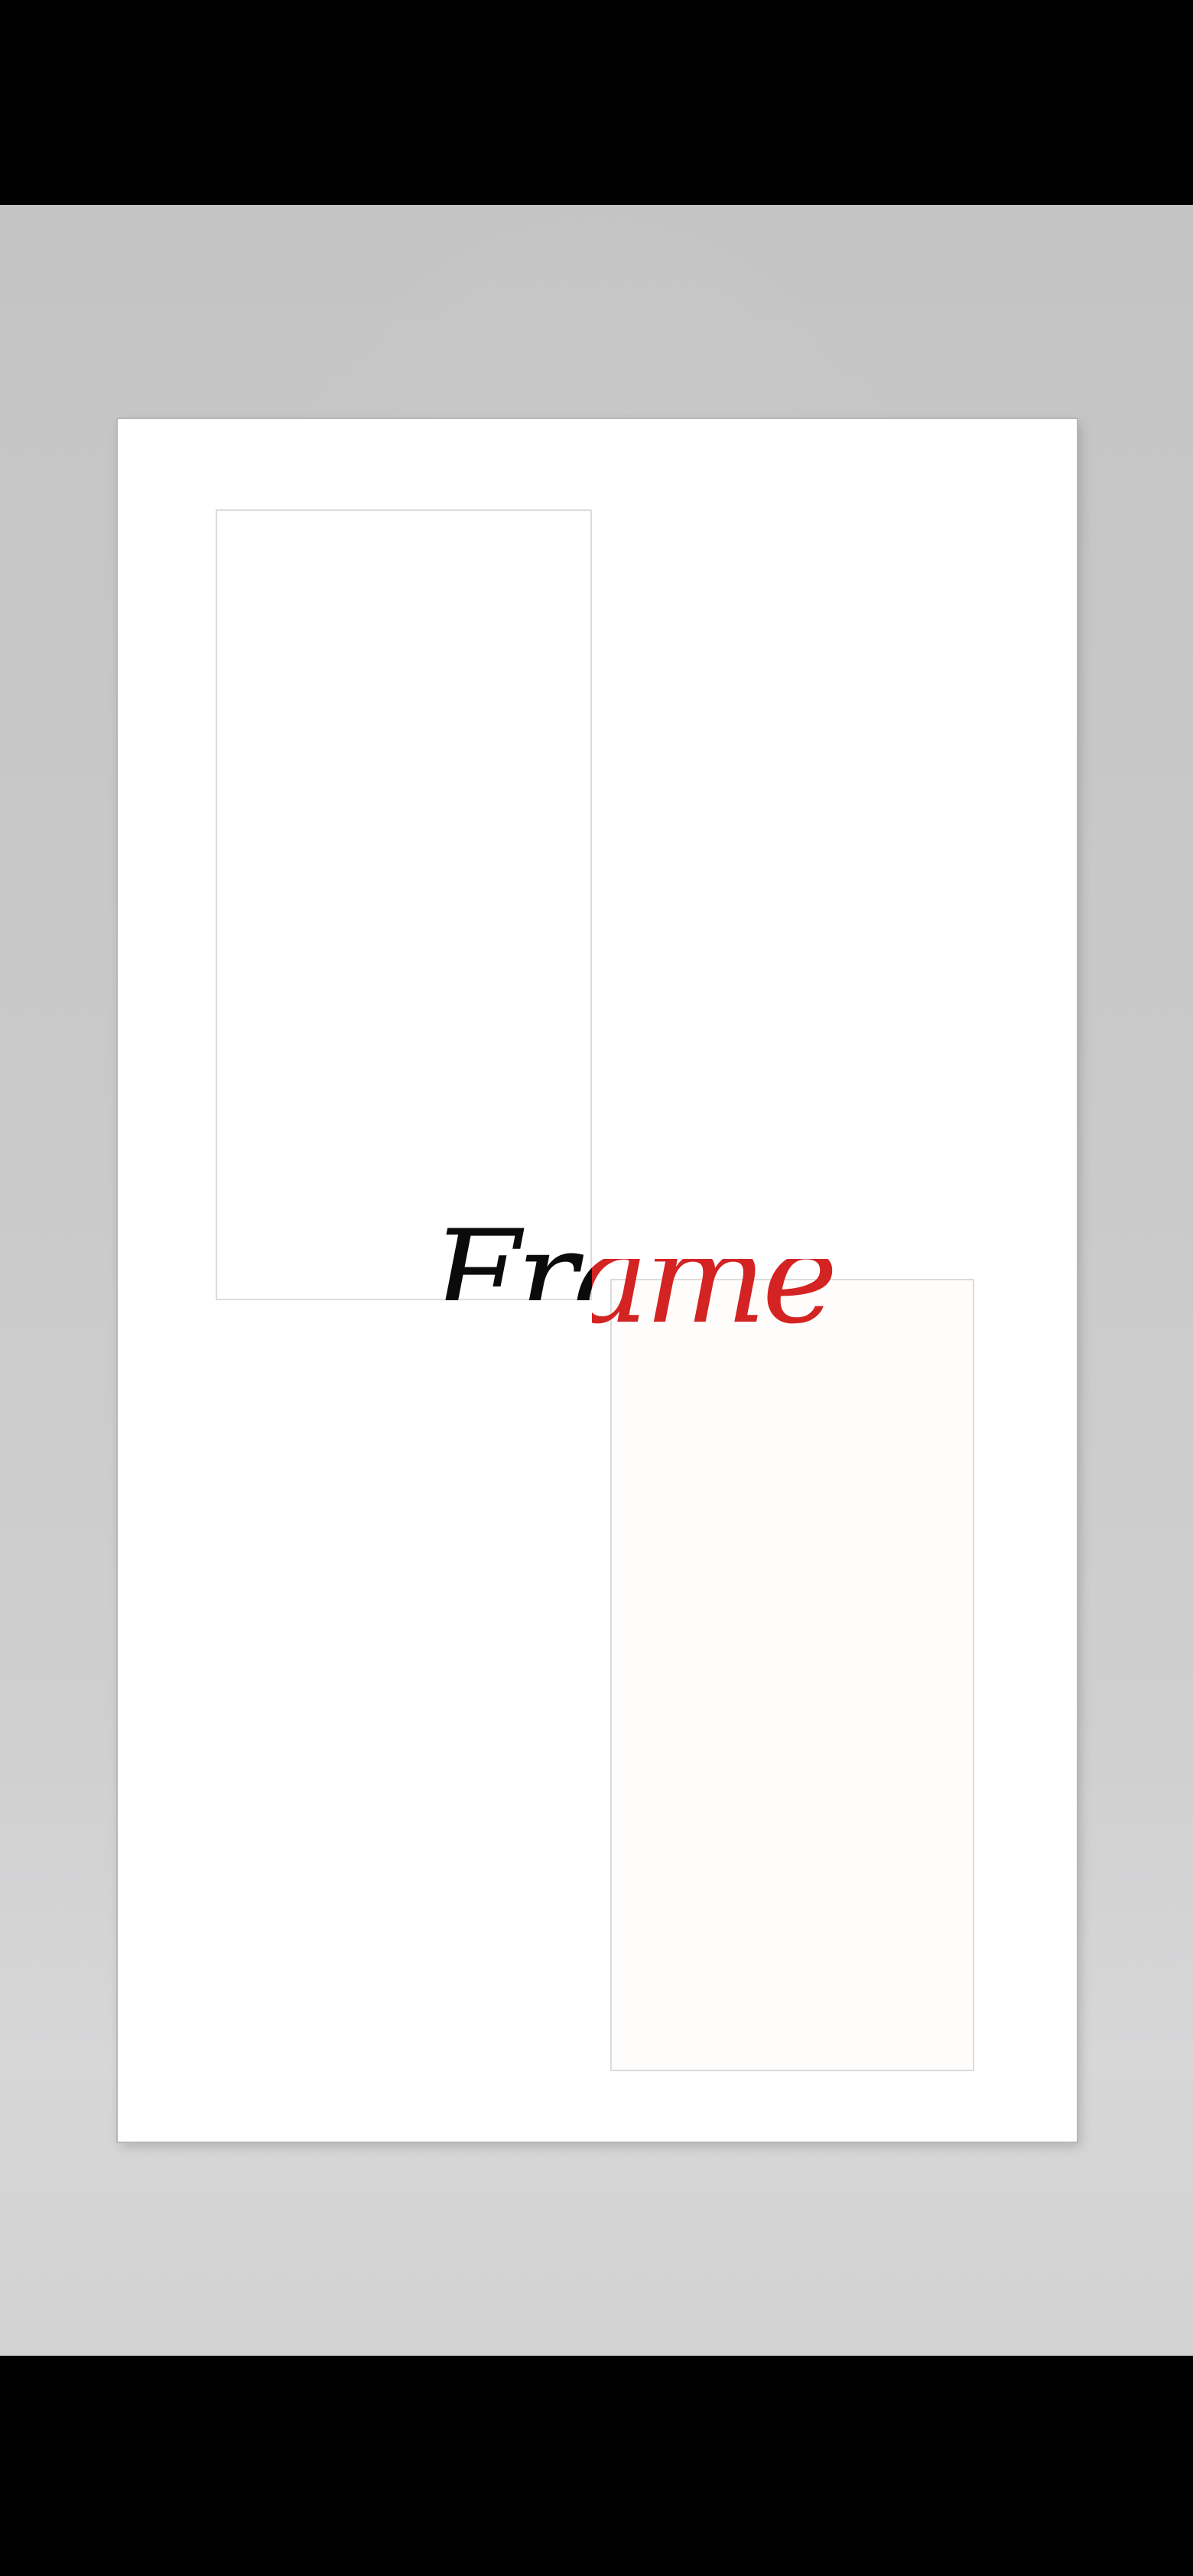 This screenshot has width=1193, height=2576. What do you see at coordinates (726, 1286) in the screenshot?
I see `poster-title-red-part: Frame` at bounding box center [726, 1286].